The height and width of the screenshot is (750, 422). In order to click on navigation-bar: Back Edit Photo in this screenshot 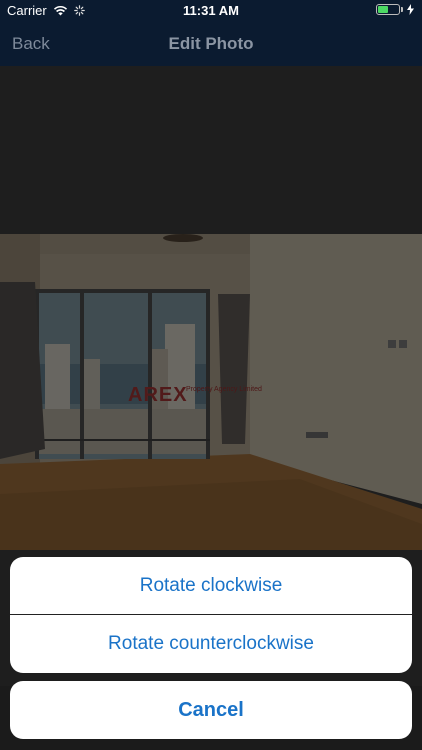, I will do `click(211, 44)`.